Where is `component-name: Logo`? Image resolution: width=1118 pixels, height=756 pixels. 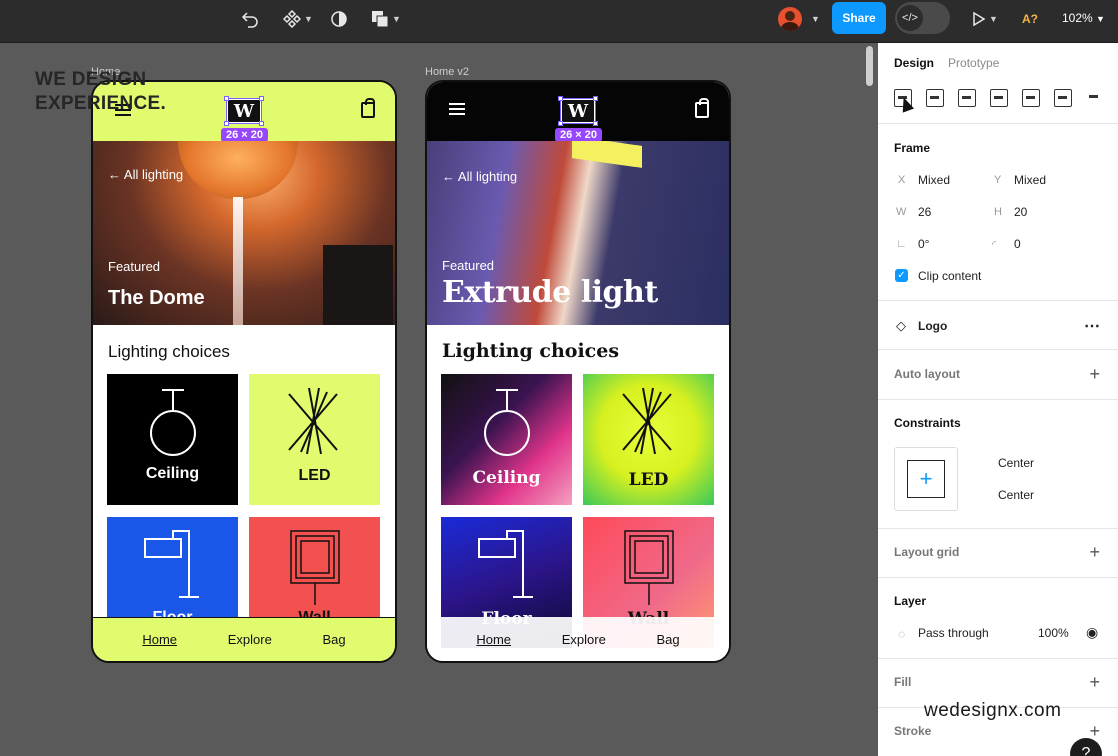 component-name: Logo is located at coordinates (932, 326).